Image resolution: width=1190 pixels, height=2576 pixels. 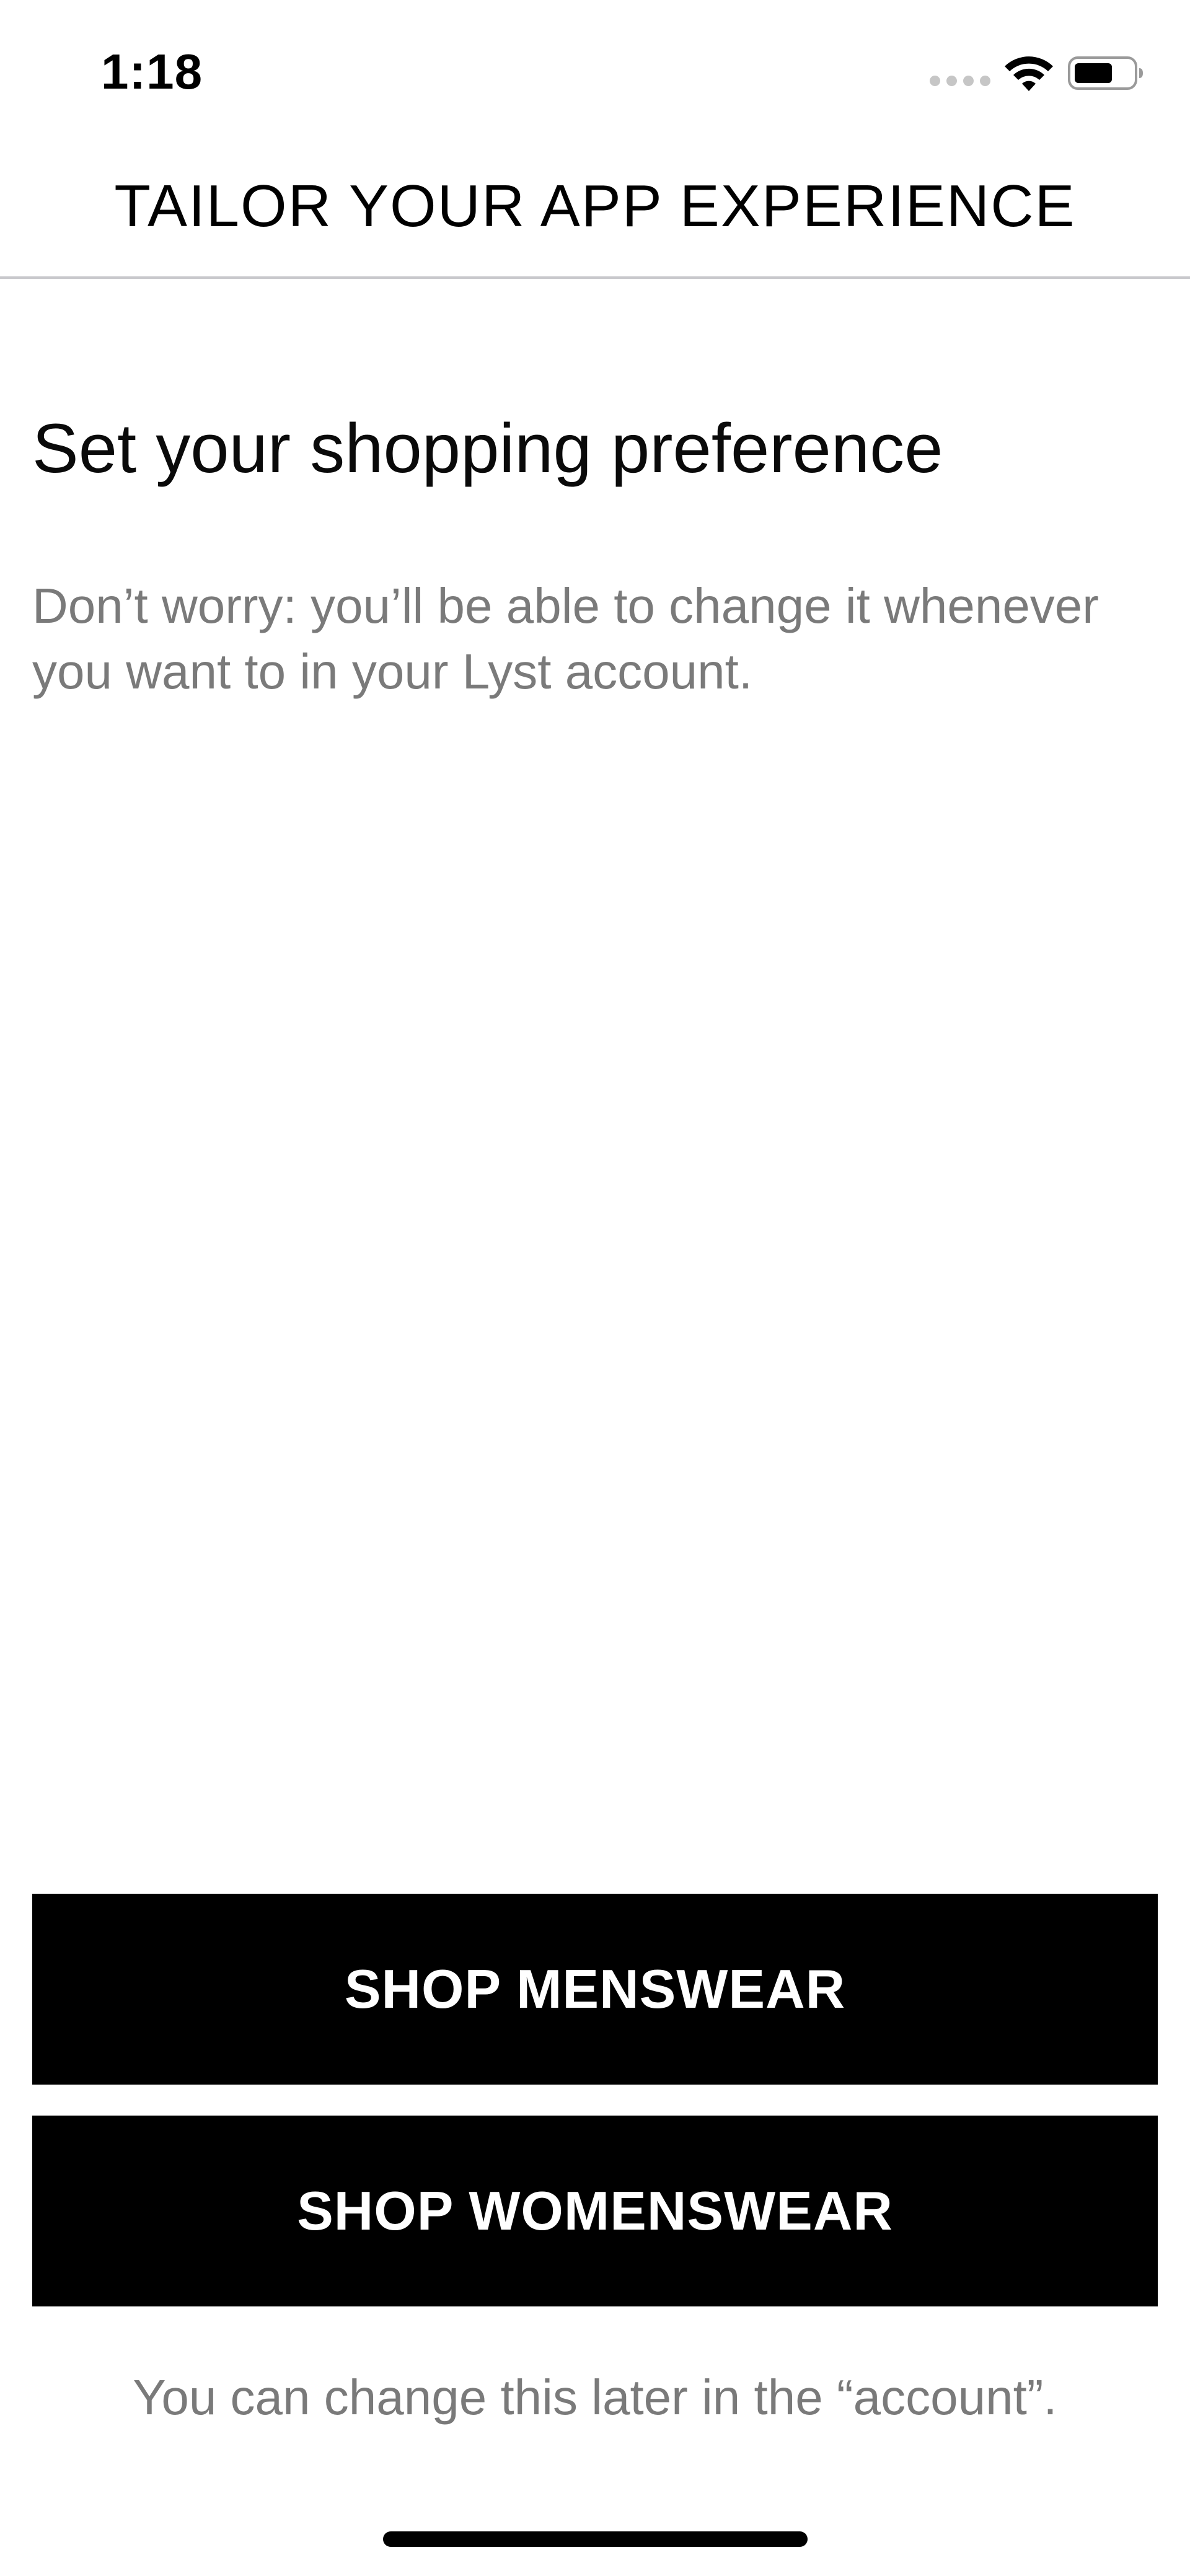 What do you see at coordinates (1105, 73) in the screenshot?
I see `battery-icon` at bounding box center [1105, 73].